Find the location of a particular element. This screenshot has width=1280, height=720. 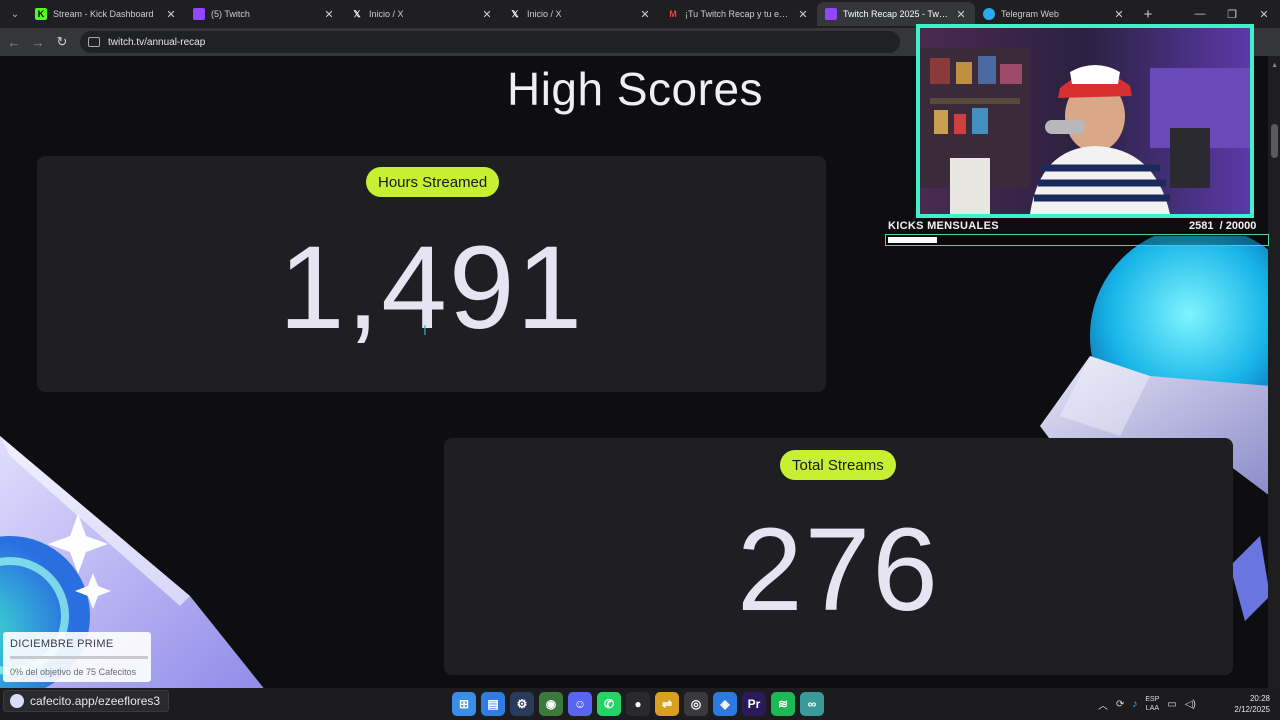

kicks-goal-label: KICKS MENSUALES is located at coordinates (943, 226).